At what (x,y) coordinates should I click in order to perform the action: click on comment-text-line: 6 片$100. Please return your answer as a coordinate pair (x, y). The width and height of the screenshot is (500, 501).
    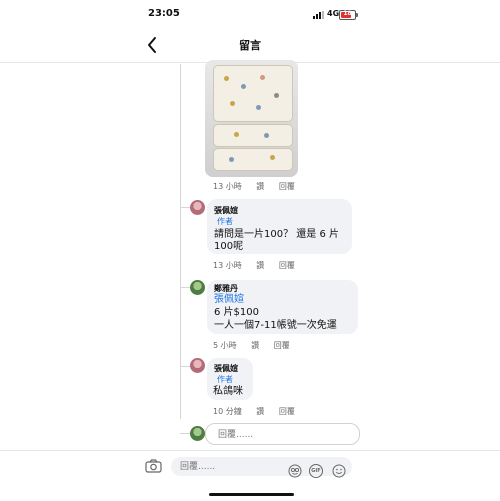
    Looking at the image, I should click on (236, 312).